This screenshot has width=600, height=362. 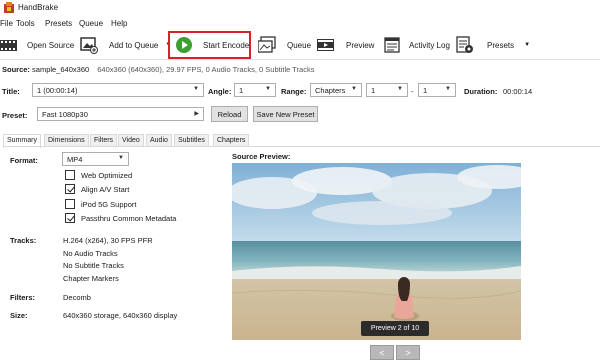 What do you see at coordinates (19, 315) in the screenshot?
I see `size-label: Size:` at bounding box center [19, 315].